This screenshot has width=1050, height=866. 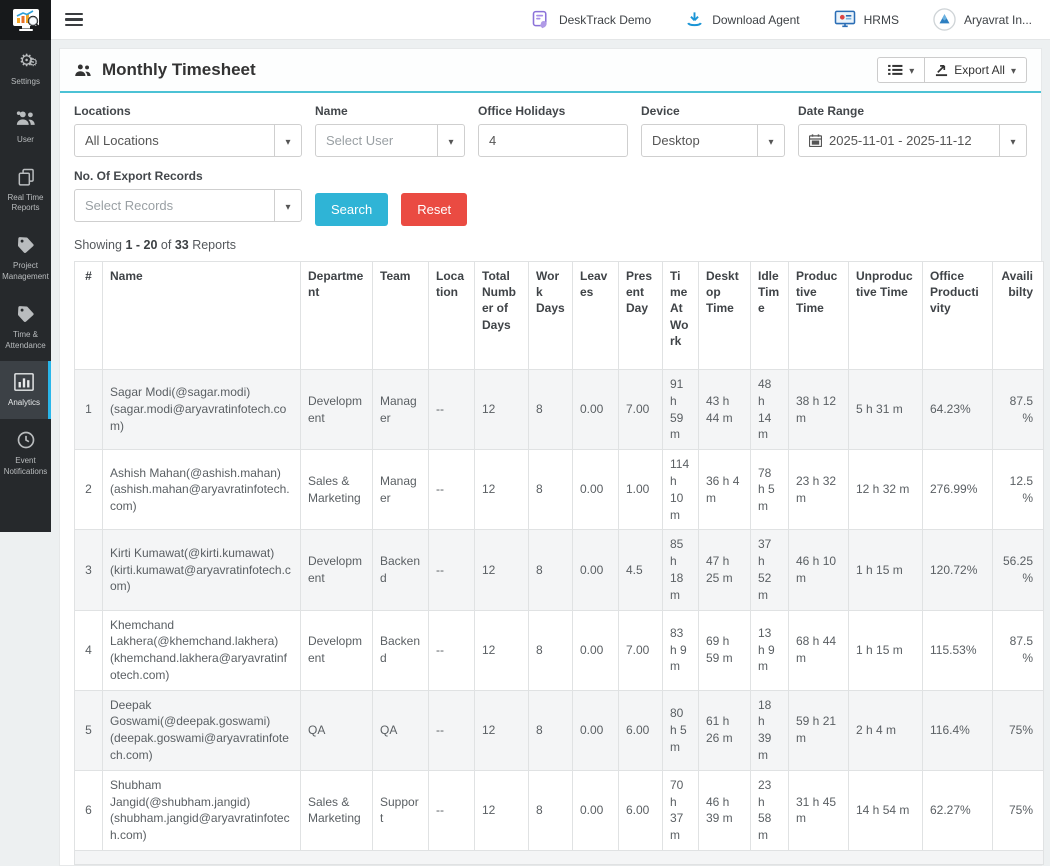 What do you see at coordinates (25, 453) in the screenshot?
I see `sidebar-item-event-notifications: Event Notifications` at bounding box center [25, 453].